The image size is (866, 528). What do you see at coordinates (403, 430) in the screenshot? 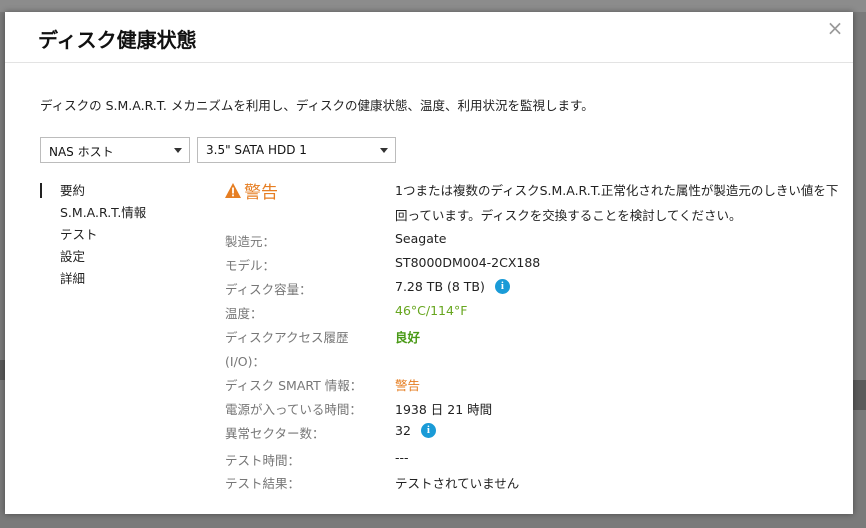
I see `bad-sectors-value: 32` at bounding box center [403, 430].